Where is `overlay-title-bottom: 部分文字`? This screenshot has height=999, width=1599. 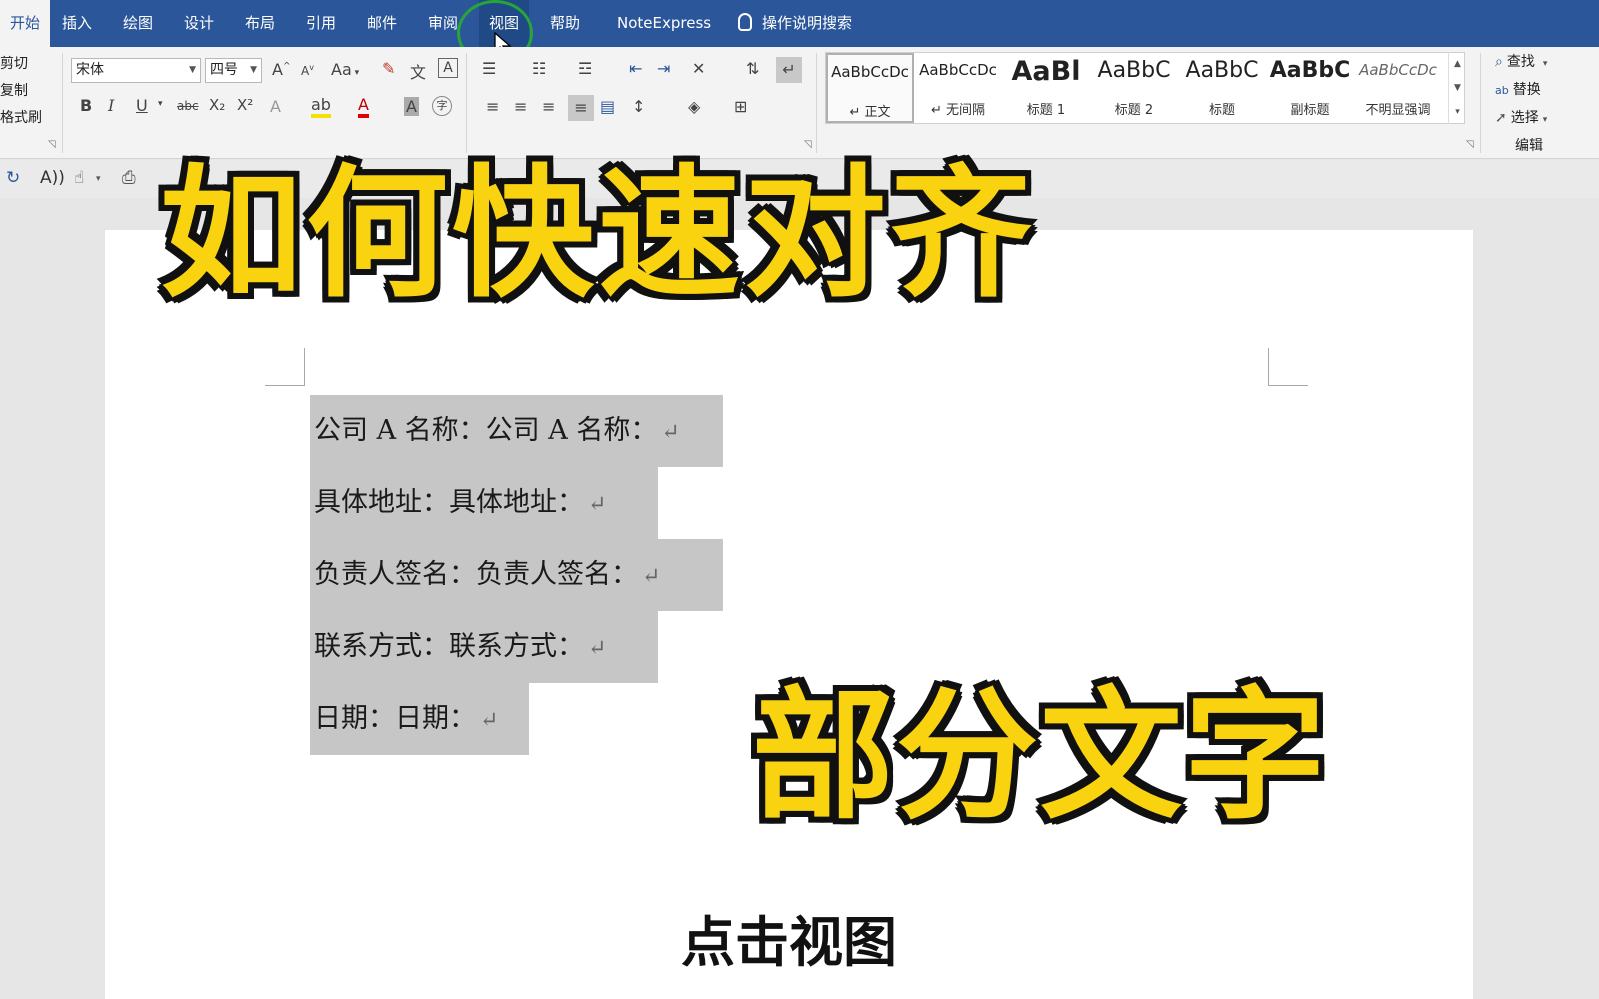
overlay-title-bottom: 部分文字 is located at coordinates (1040, 756).